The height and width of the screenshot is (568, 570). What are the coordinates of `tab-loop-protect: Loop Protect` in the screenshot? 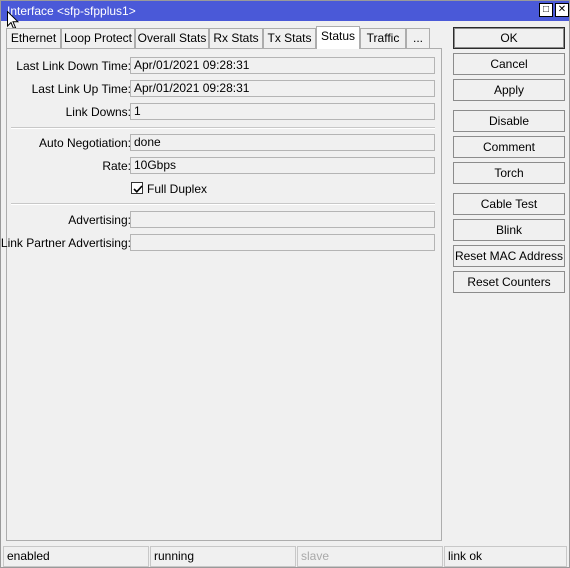 It's located at (98, 38).